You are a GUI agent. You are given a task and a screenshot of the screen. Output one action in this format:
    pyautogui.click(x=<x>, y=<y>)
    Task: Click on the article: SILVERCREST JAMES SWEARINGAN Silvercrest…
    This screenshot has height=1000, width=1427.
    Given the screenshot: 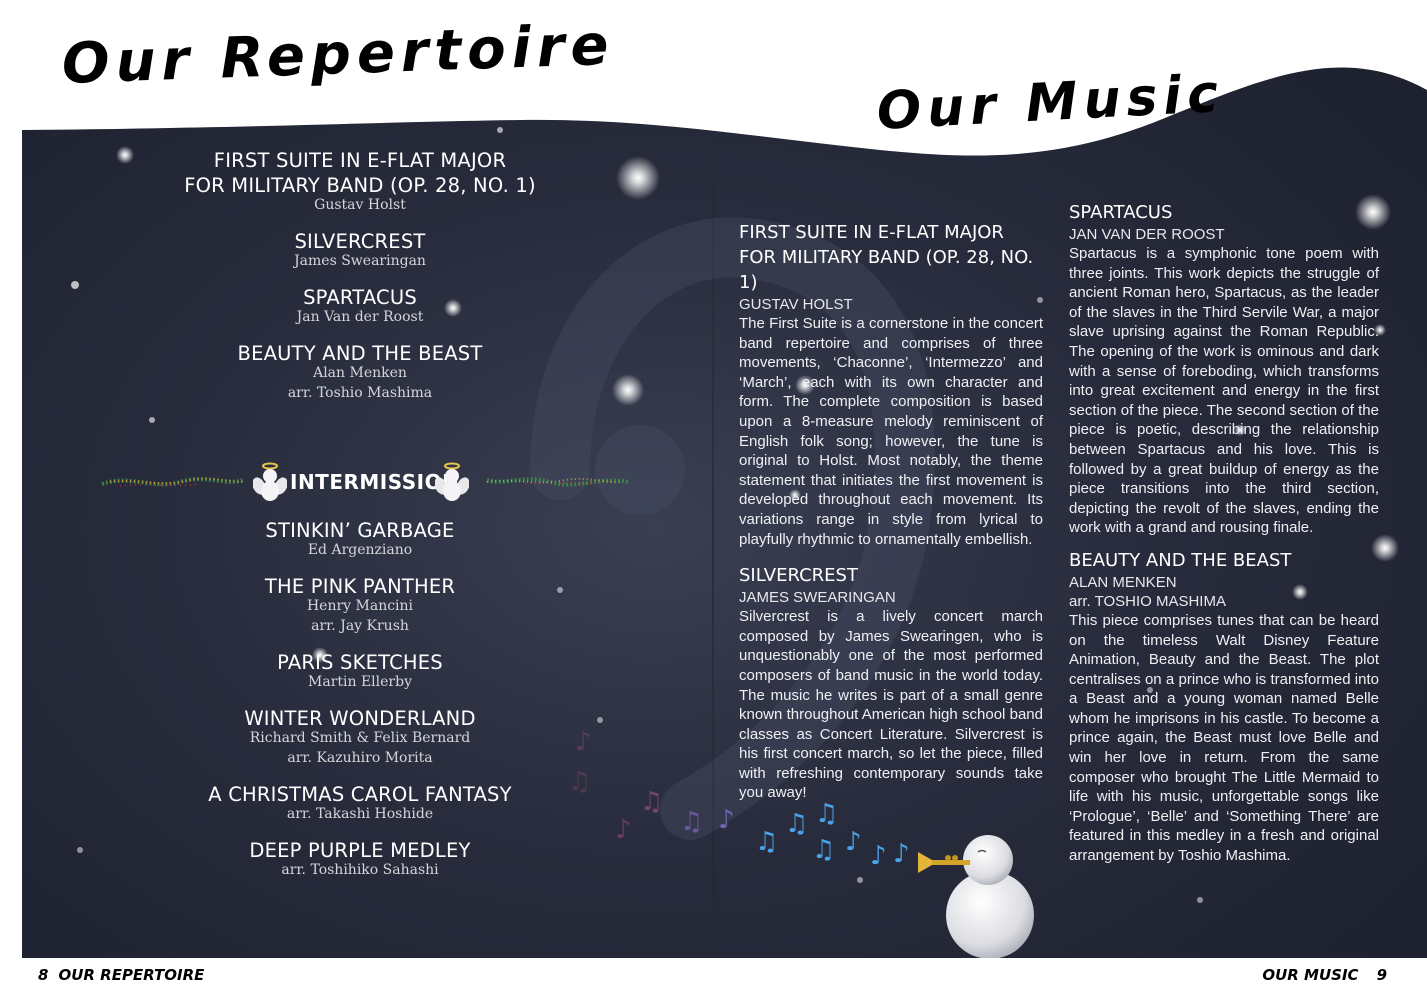 What is the action you would take?
    pyautogui.click(x=891, y=683)
    